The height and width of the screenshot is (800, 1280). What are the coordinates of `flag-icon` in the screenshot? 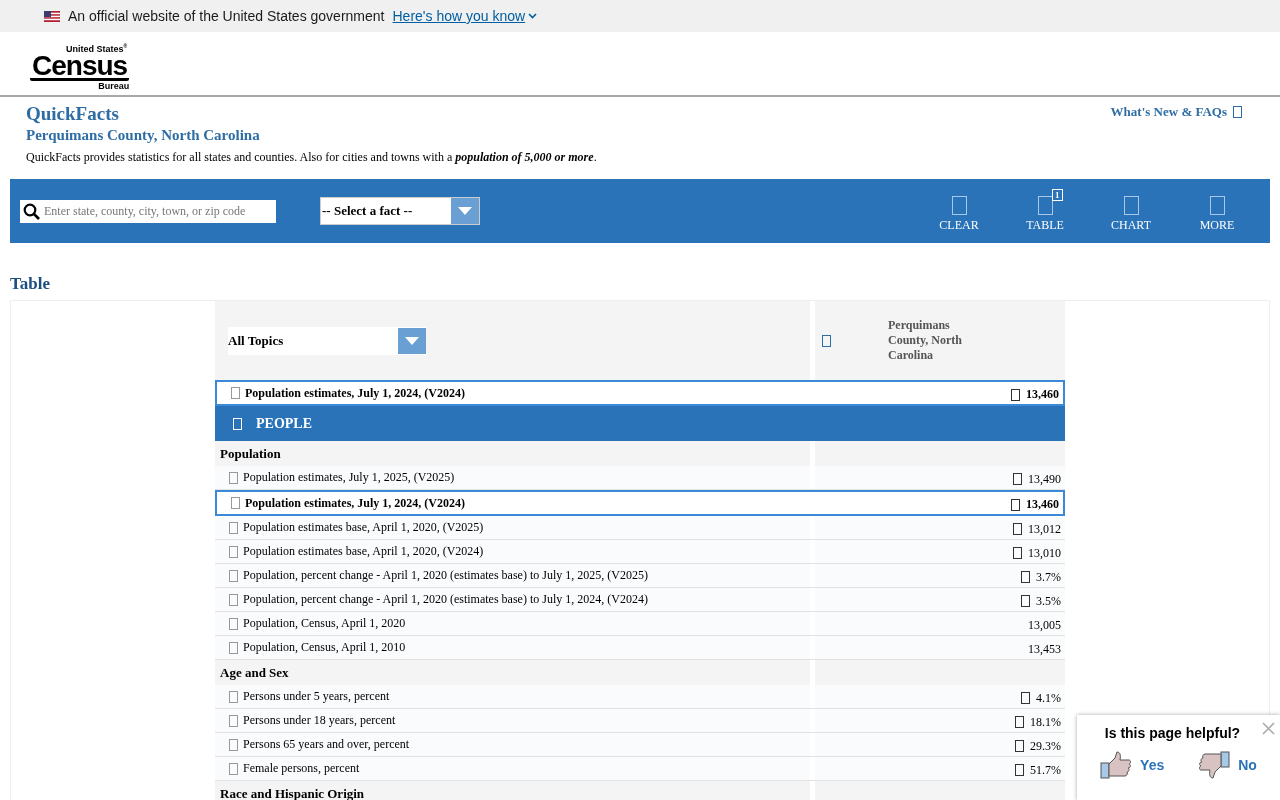 It's located at (52, 16).